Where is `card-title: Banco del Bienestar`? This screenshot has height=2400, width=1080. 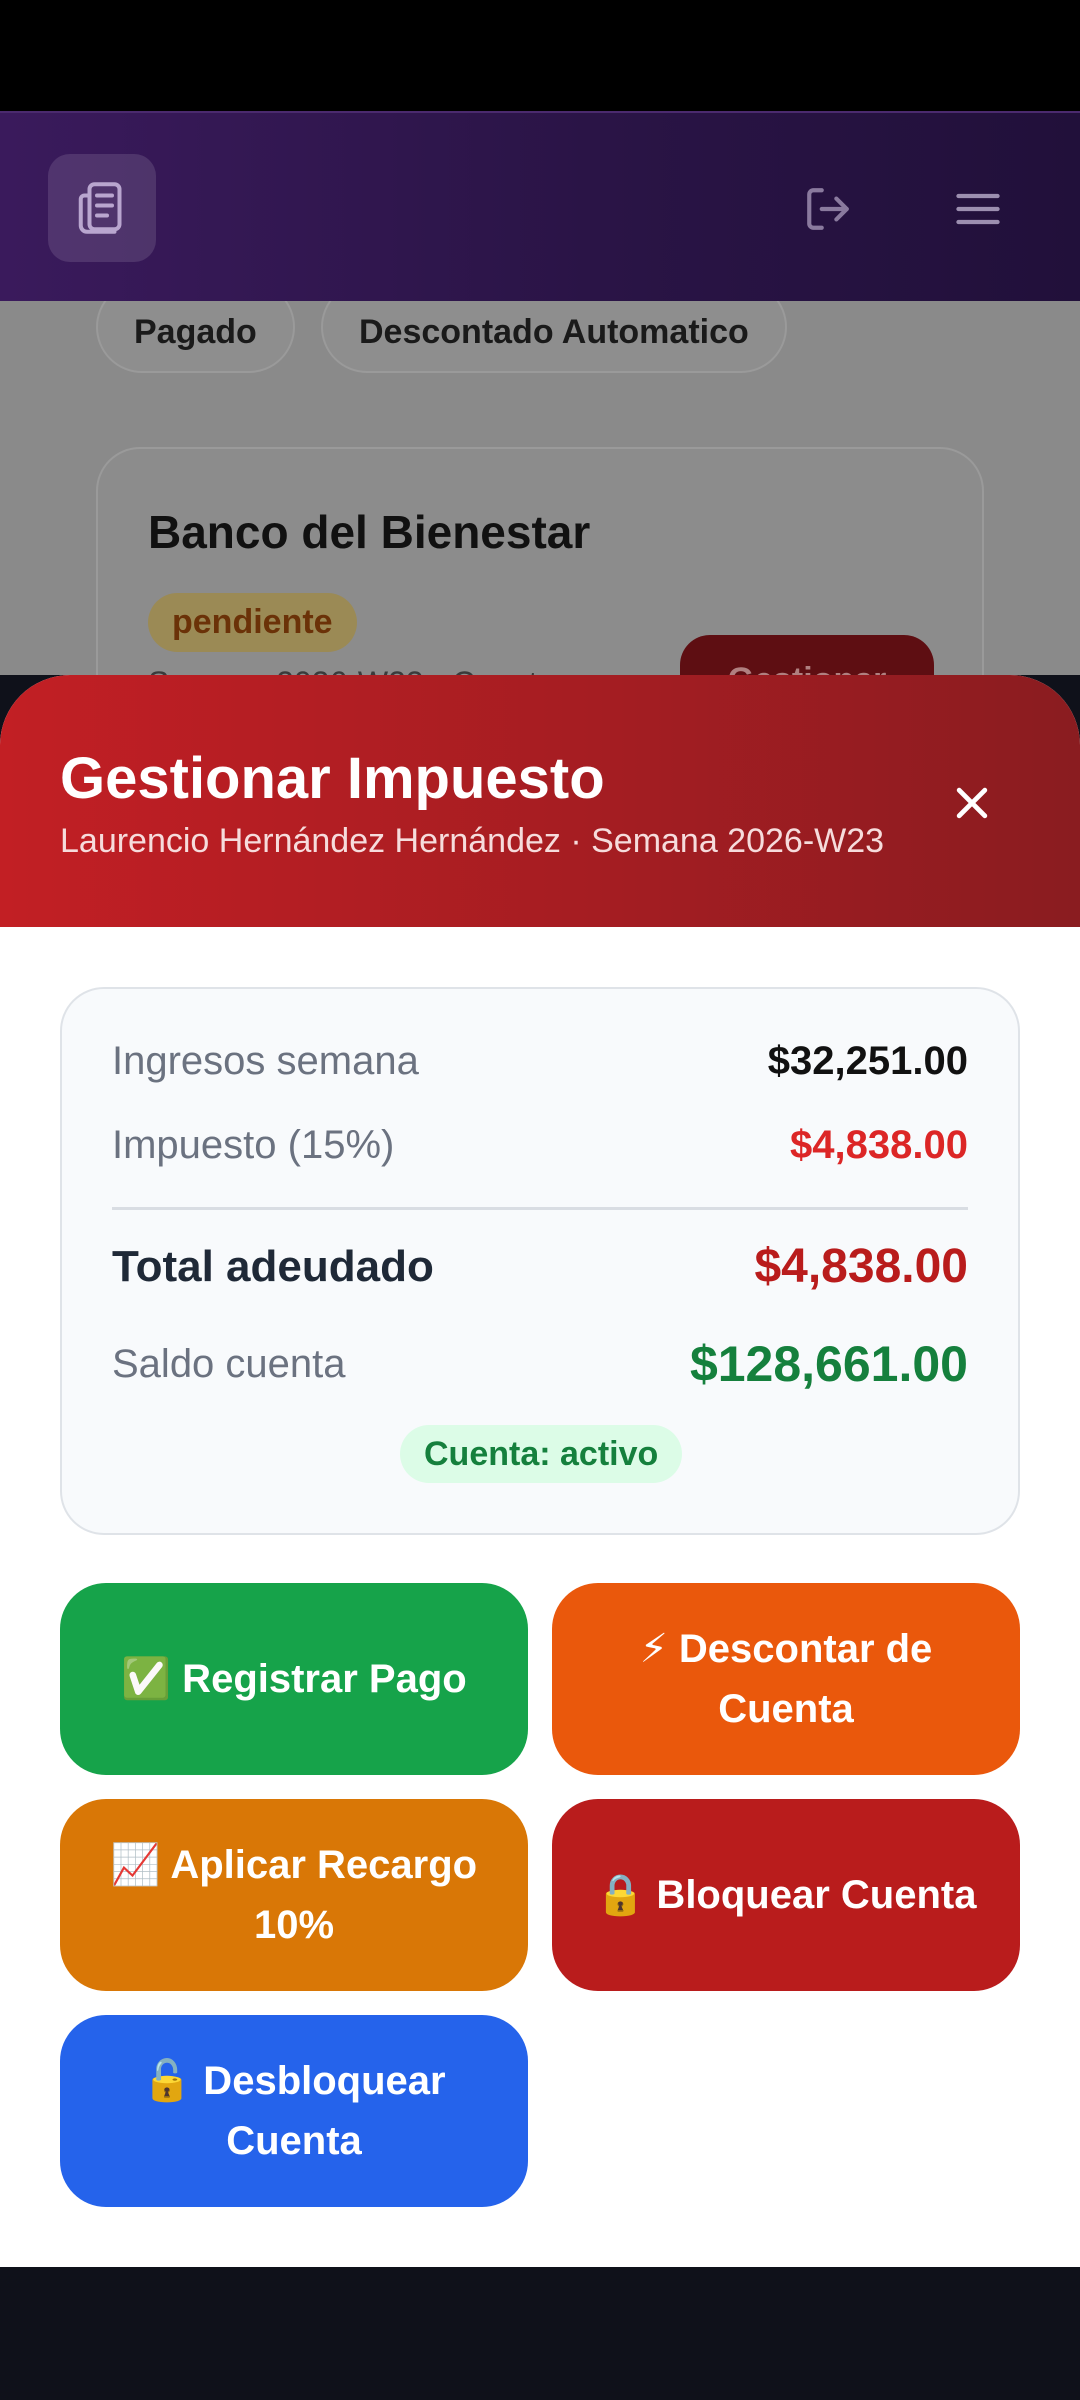 card-title: Banco del Bienestar is located at coordinates (369, 532).